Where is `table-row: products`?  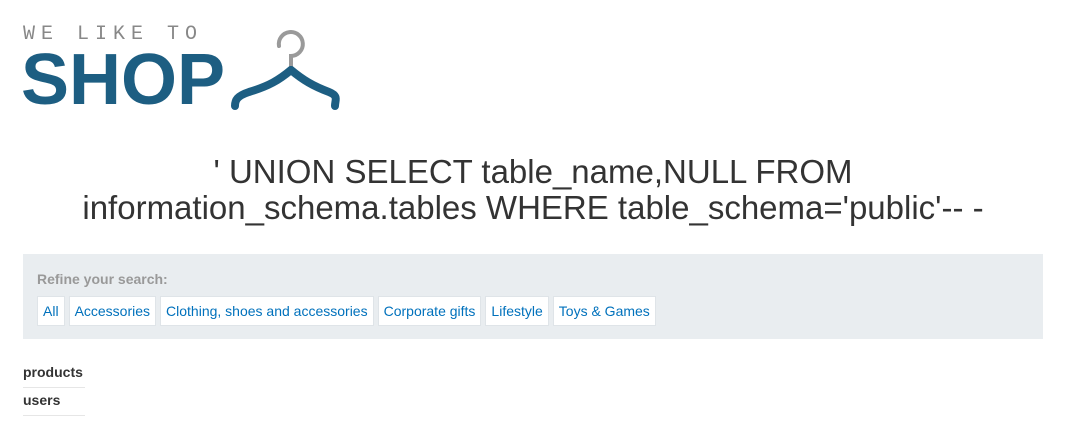 table-row: products is located at coordinates (54, 374).